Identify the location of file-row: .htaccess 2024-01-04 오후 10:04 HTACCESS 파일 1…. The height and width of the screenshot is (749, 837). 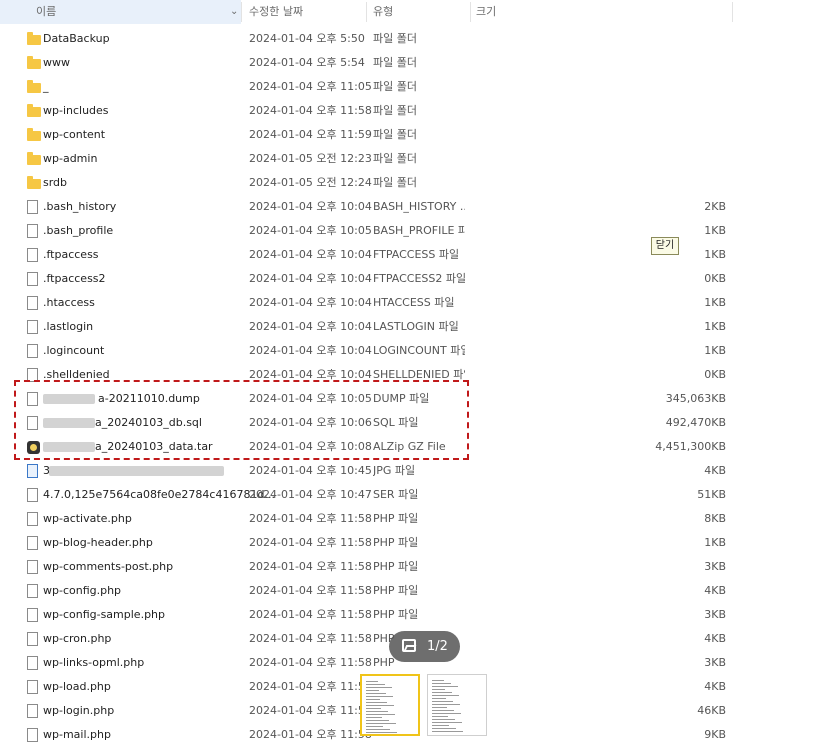
(366, 303).